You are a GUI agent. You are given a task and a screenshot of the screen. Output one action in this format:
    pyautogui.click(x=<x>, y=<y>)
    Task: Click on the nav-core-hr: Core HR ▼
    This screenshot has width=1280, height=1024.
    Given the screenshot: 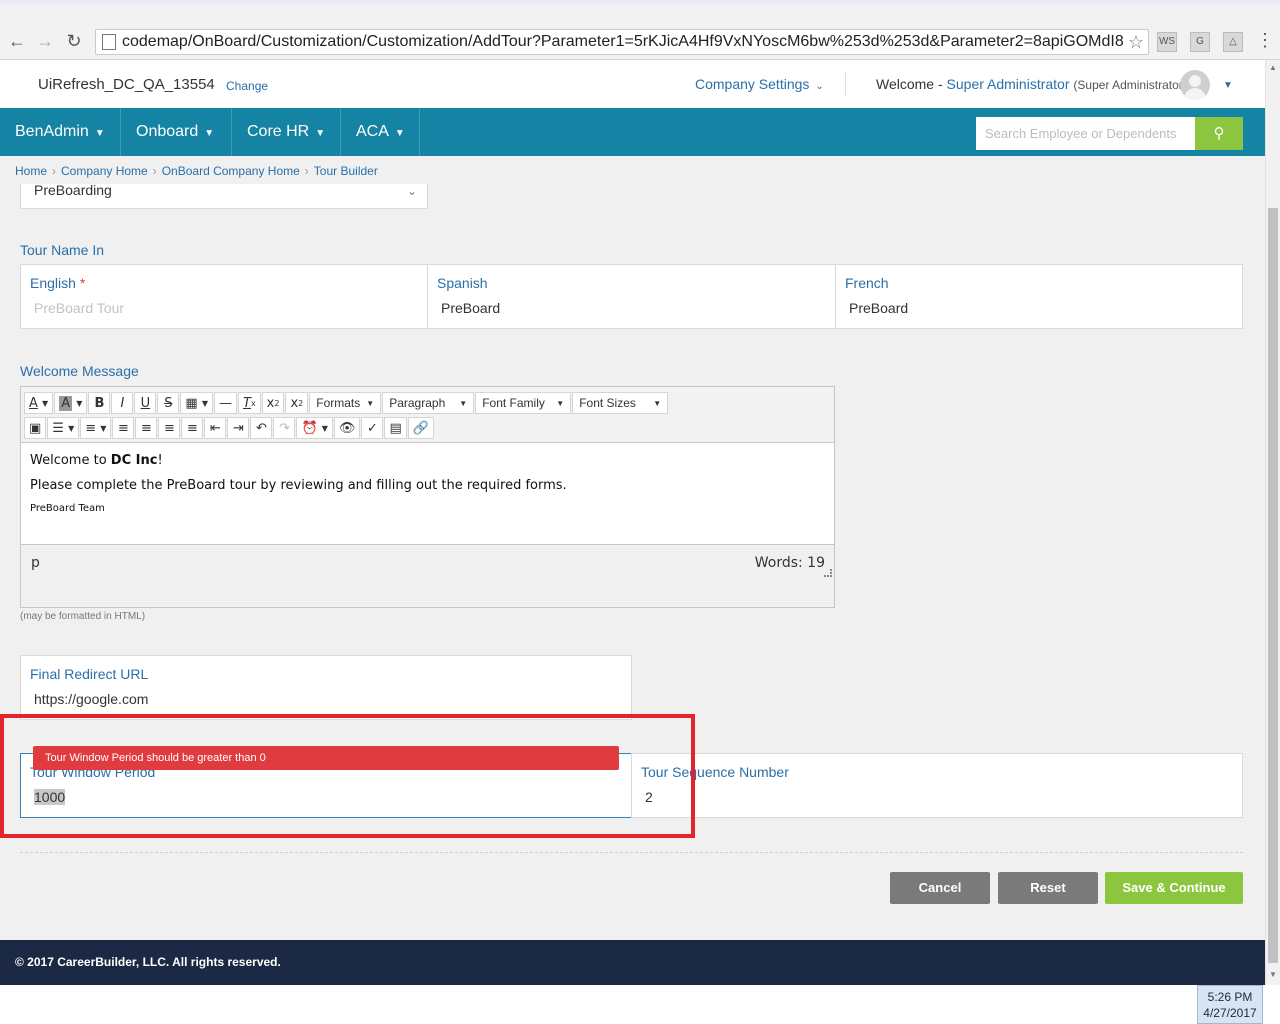 What is the action you would take?
    pyautogui.click(x=286, y=132)
    